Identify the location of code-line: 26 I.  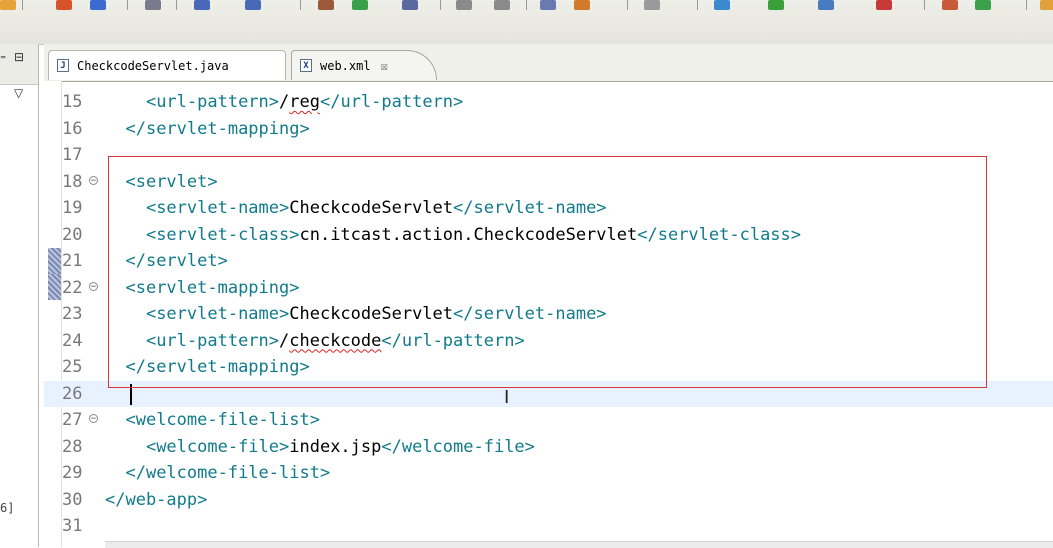
(548, 394).